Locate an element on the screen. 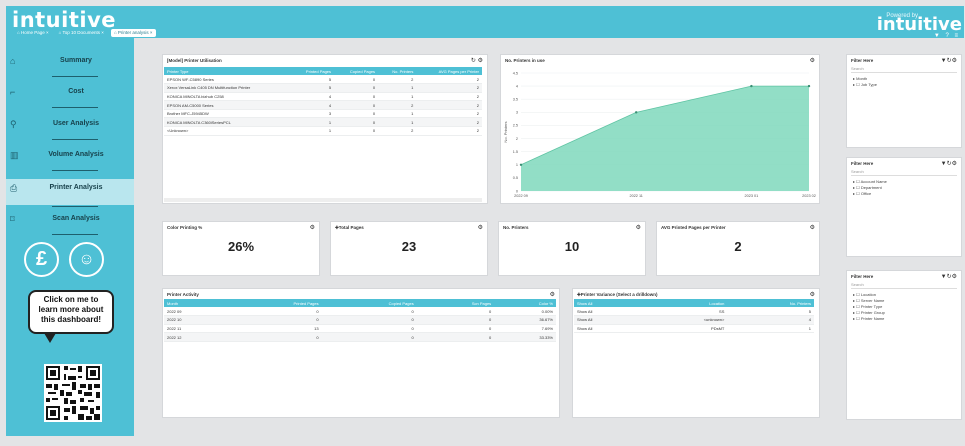  kpi-label: ✚Total Pages is located at coordinates (349, 228).